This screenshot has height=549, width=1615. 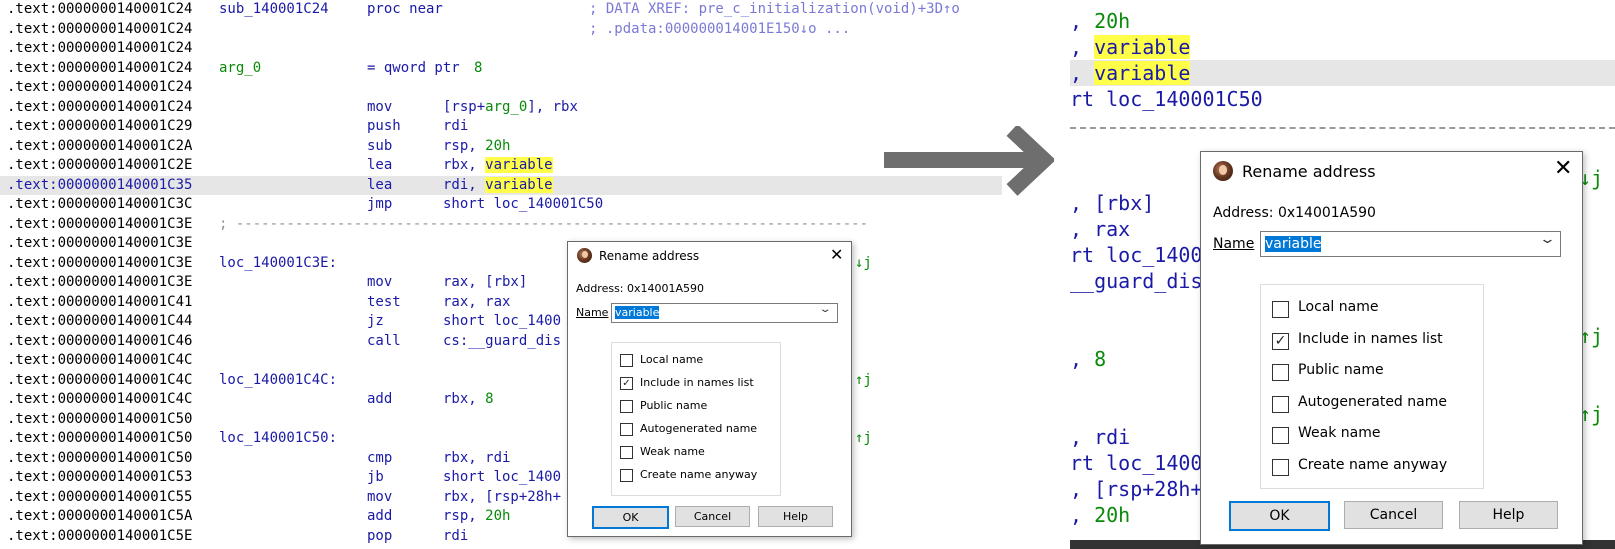 I want to click on operand: rsp, 20h, so click(x=476, y=517).